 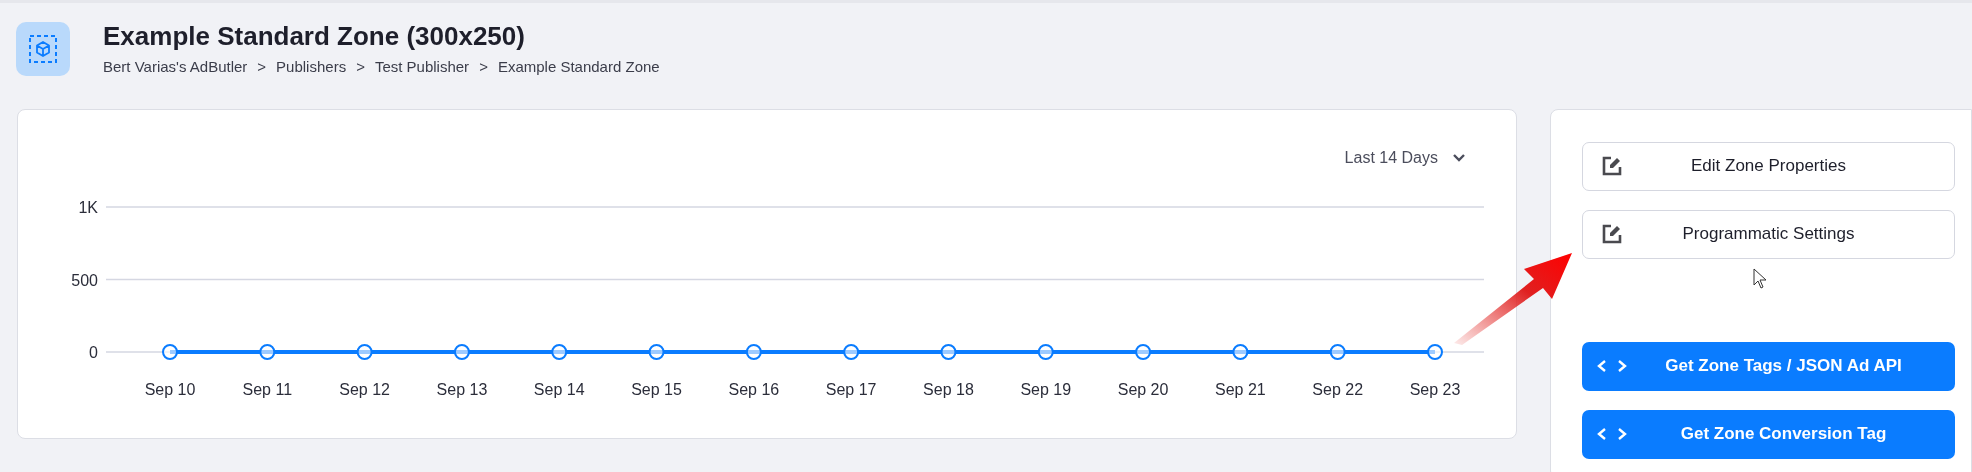 I want to click on breadcrumb-link: Test Publisher, so click(x=422, y=67).